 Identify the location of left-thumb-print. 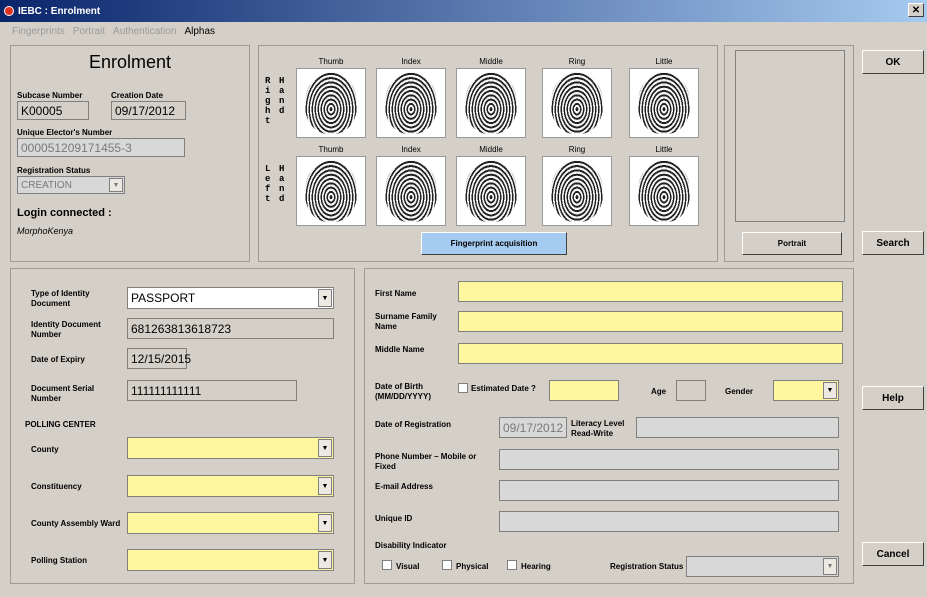
(331, 191).